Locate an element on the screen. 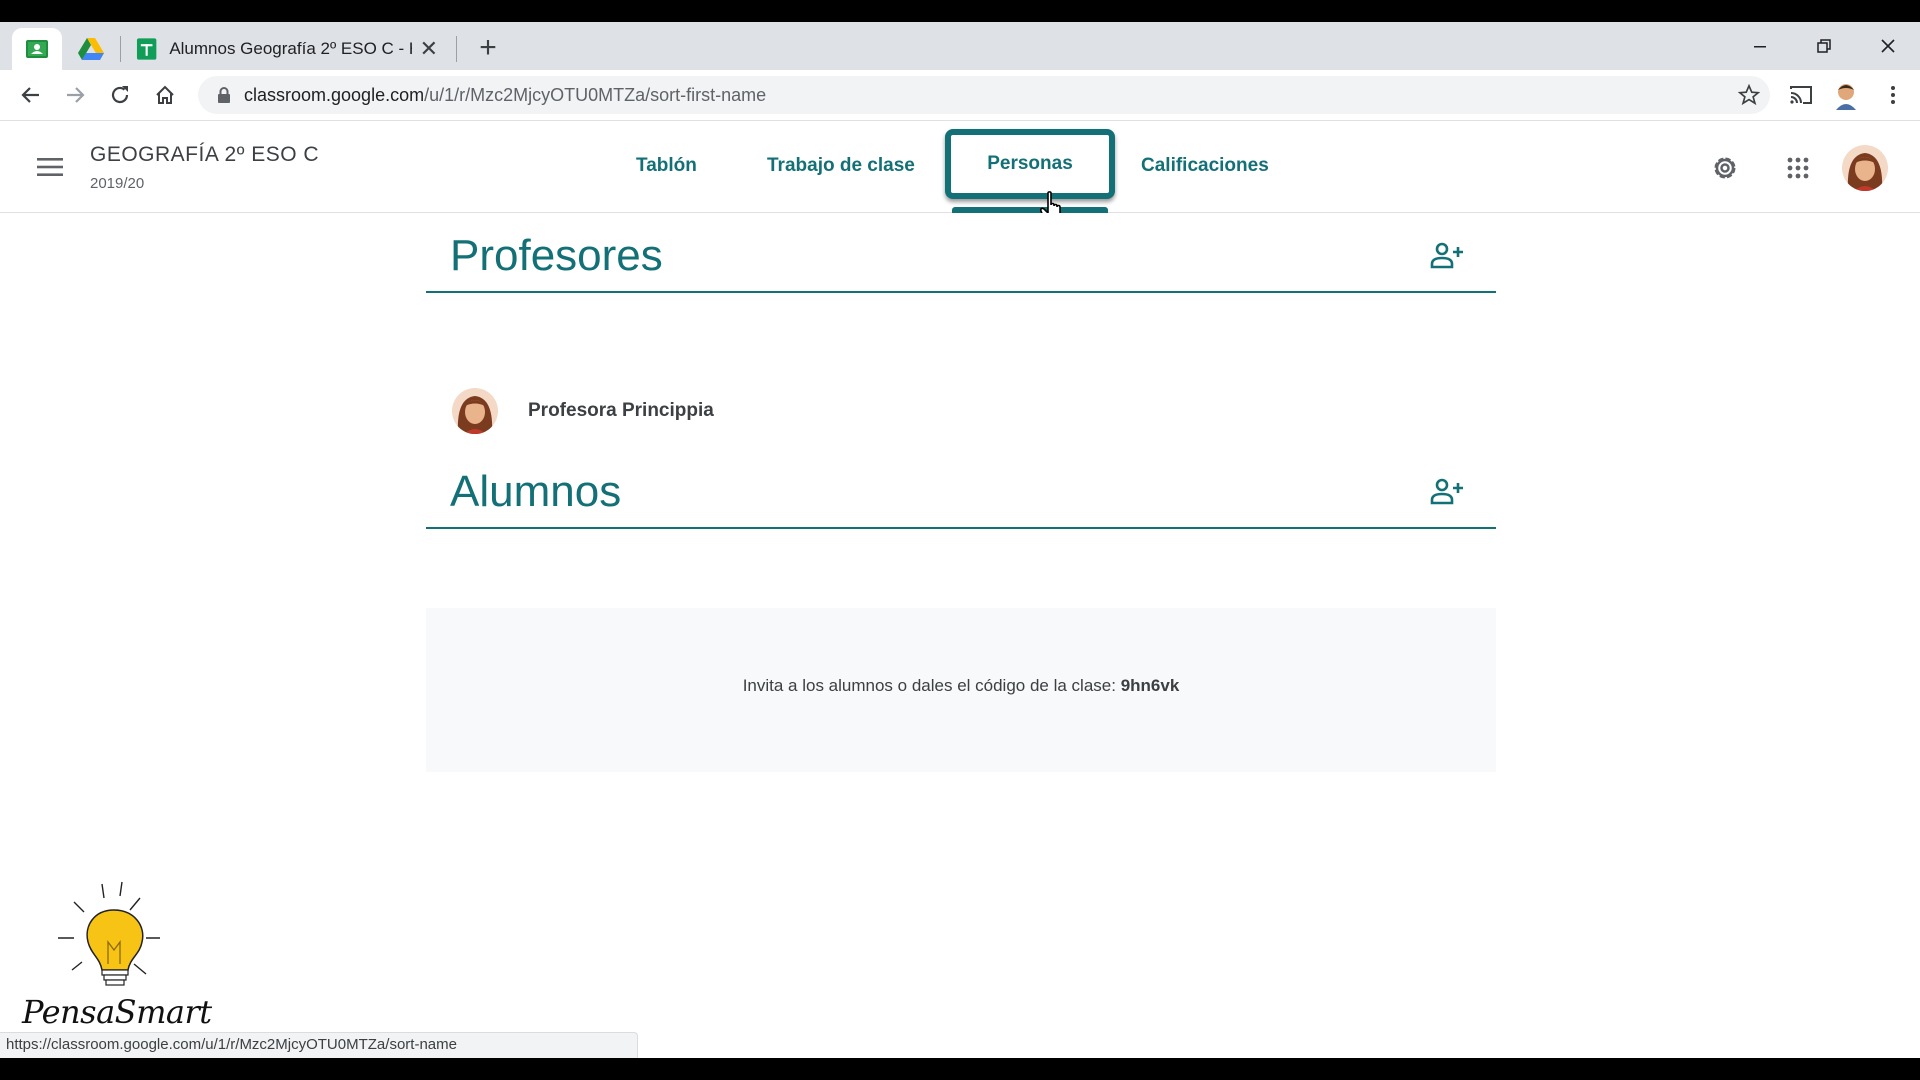  classroom-pinned-tab is located at coordinates (37, 49).